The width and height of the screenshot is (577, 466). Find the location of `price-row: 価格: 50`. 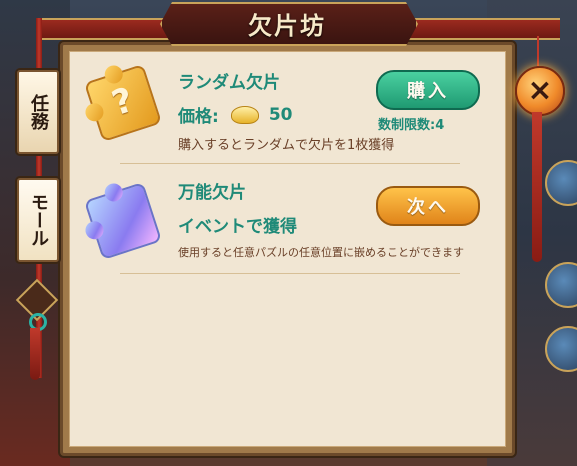

price-row: 価格: 50 is located at coordinates (235, 115).